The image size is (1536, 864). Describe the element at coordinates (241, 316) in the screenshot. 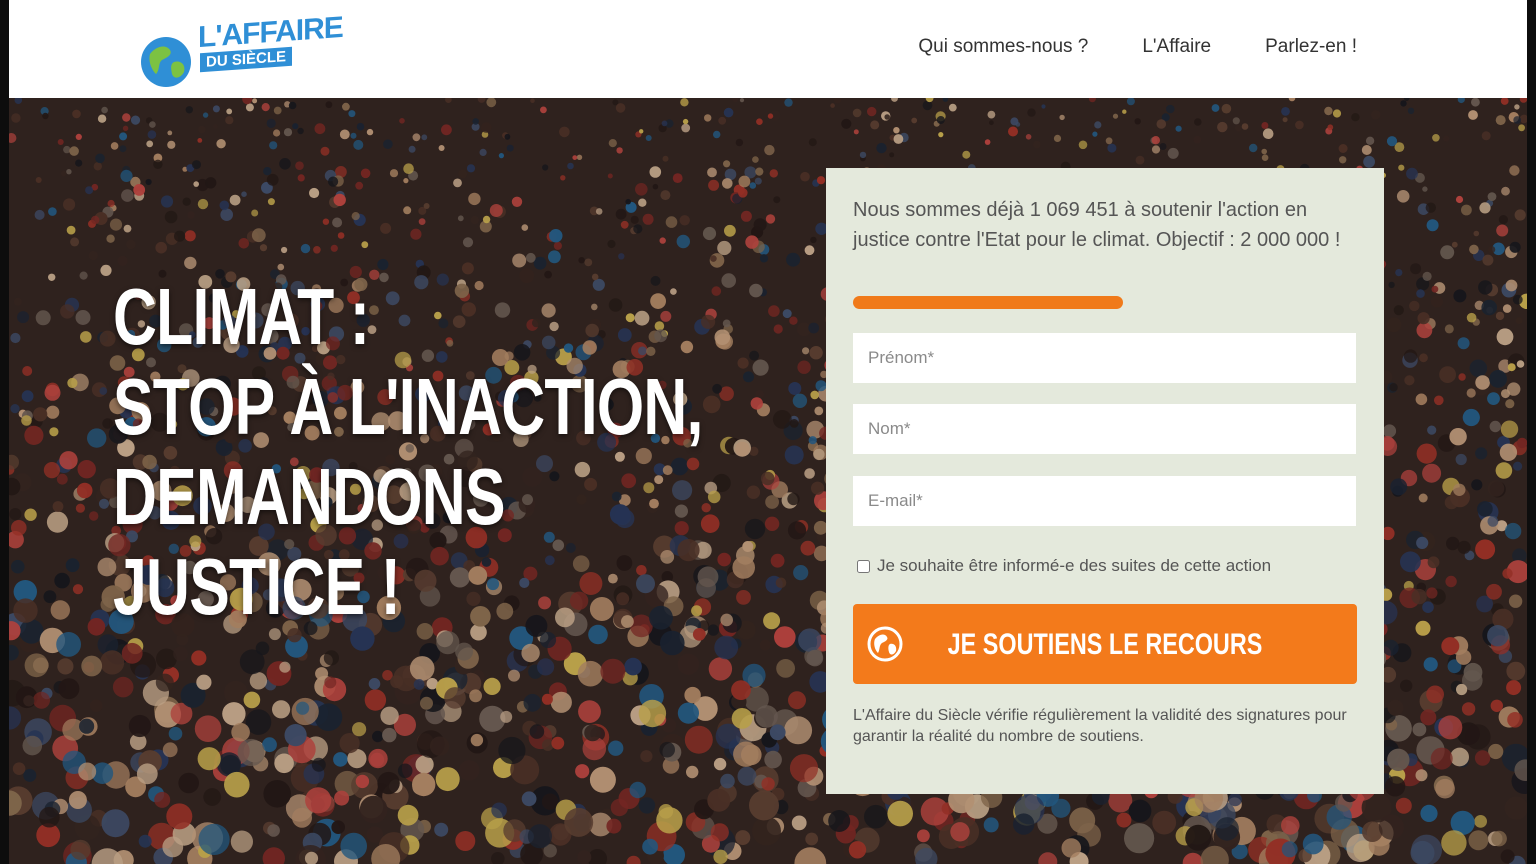

I see `headline-line: CLIMAT :` at that location.